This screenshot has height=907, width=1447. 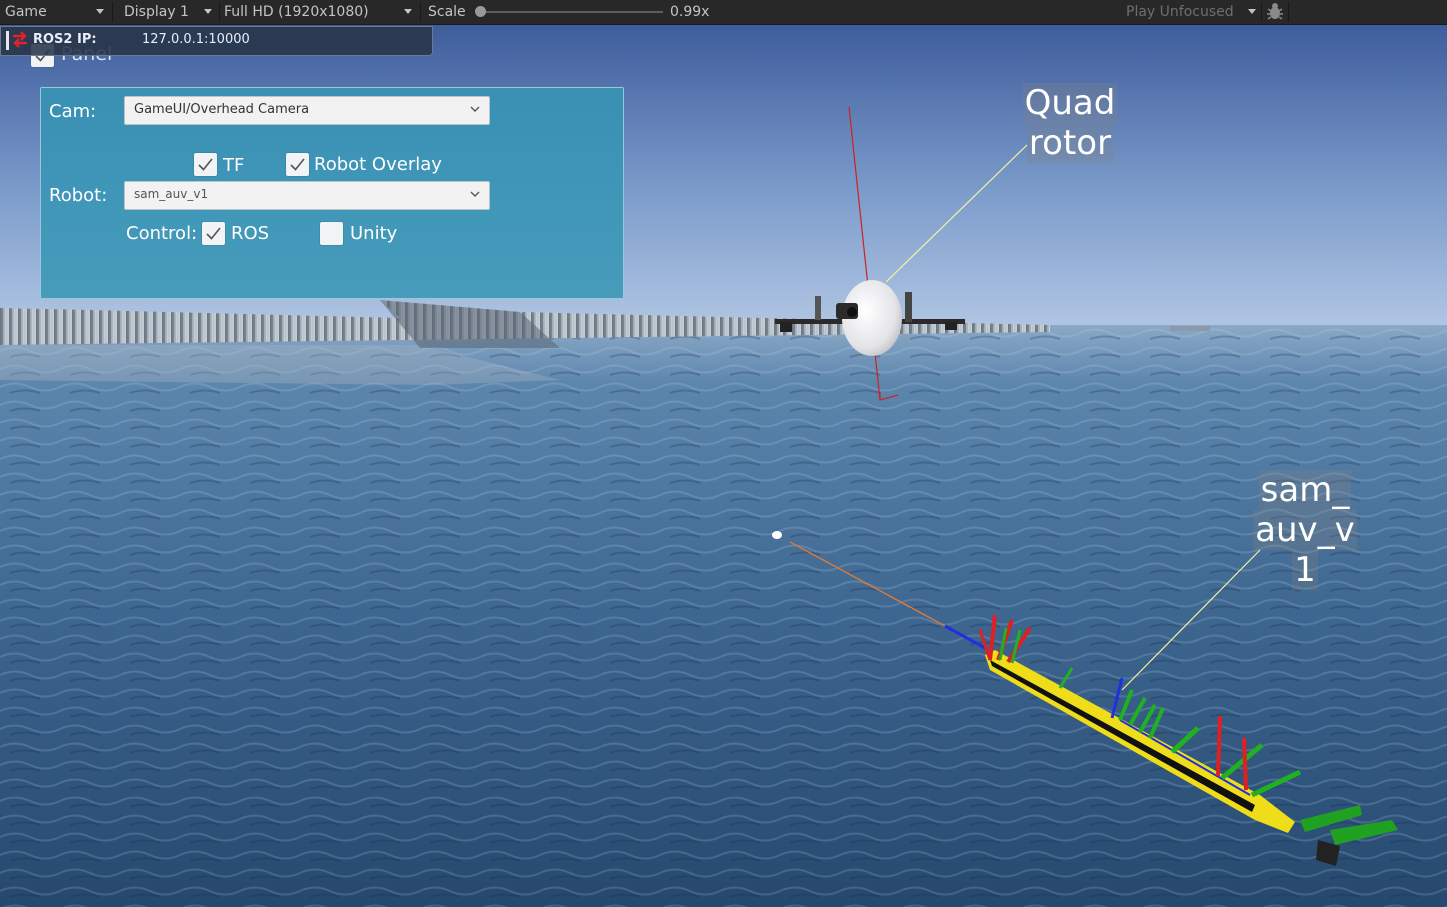 What do you see at coordinates (234, 165) in the screenshot?
I see `tf-label: TF` at bounding box center [234, 165].